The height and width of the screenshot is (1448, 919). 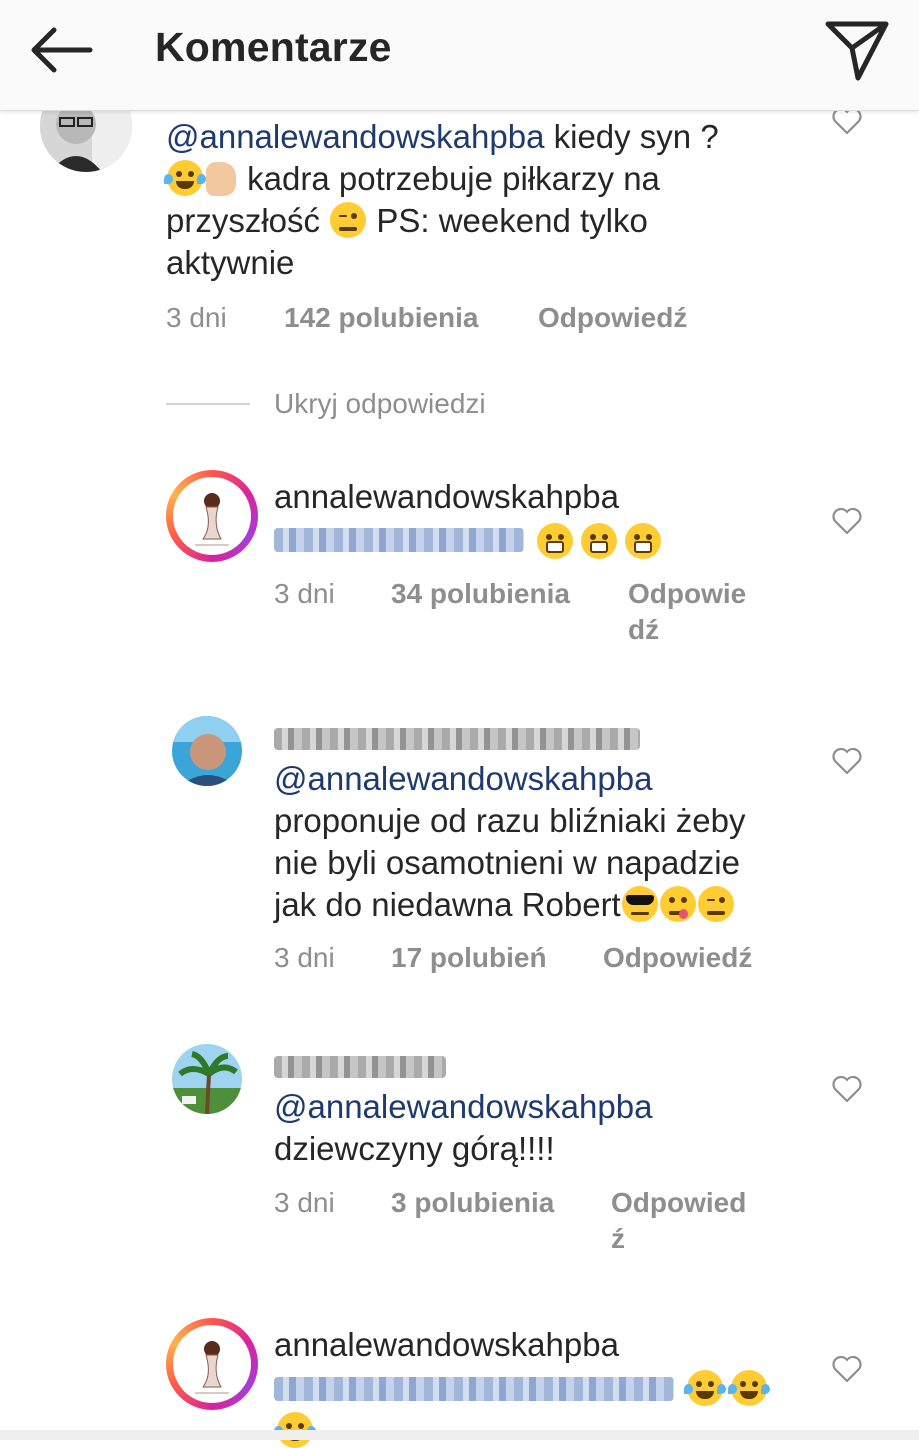 I want to click on page-title: Komentarze, so click(x=273, y=47).